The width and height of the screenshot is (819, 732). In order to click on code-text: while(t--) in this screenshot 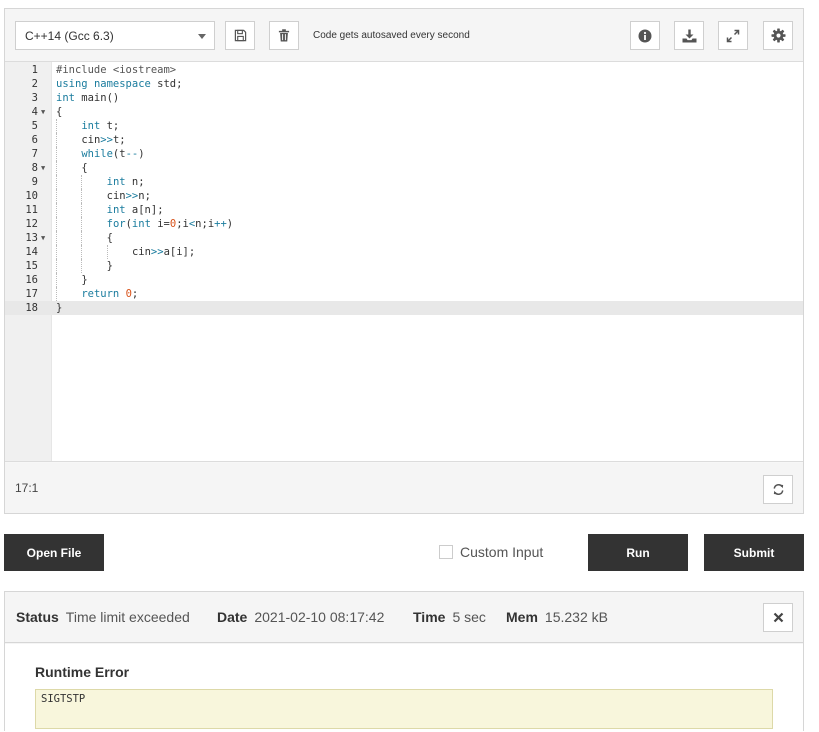, I will do `click(112, 154)`.